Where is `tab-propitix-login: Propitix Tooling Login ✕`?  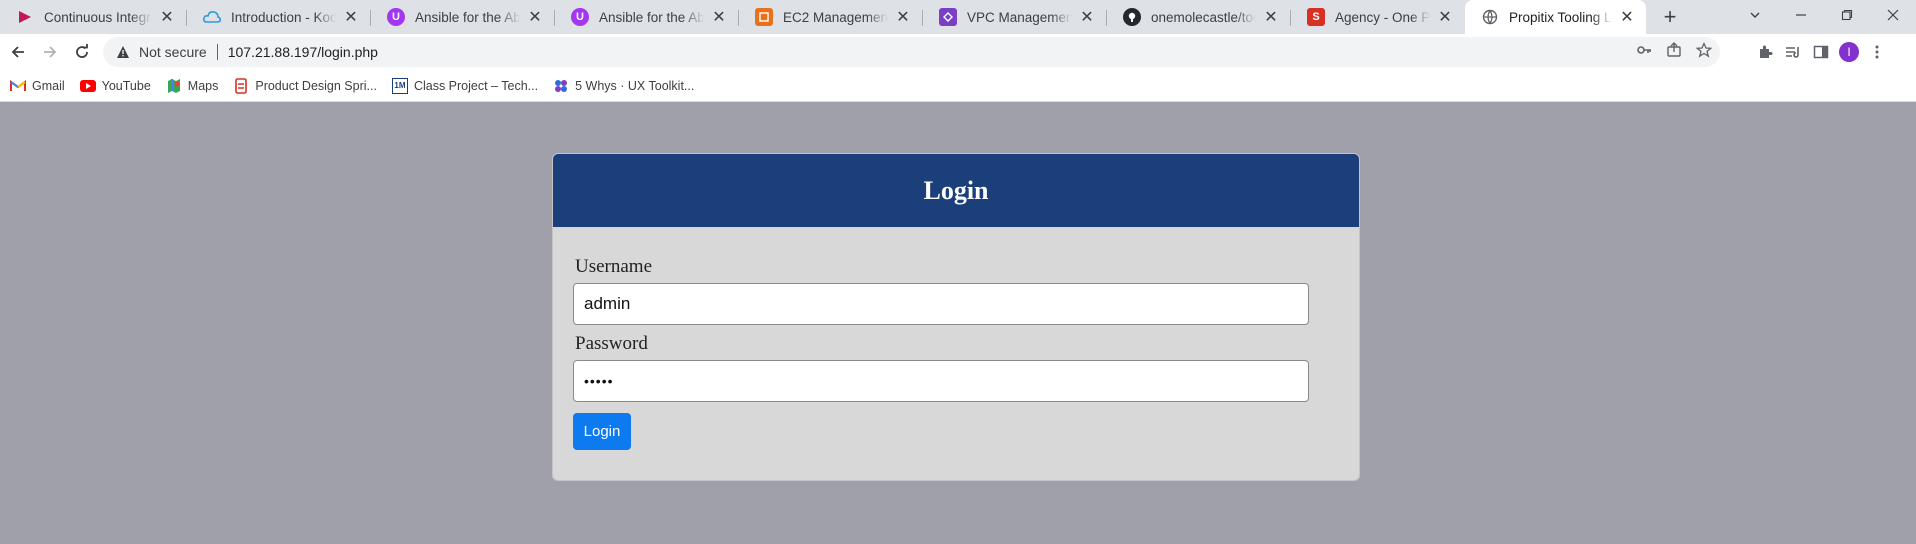
tab-propitix-login: Propitix Tooling Login ✕ is located at coordinates (1555, 17).